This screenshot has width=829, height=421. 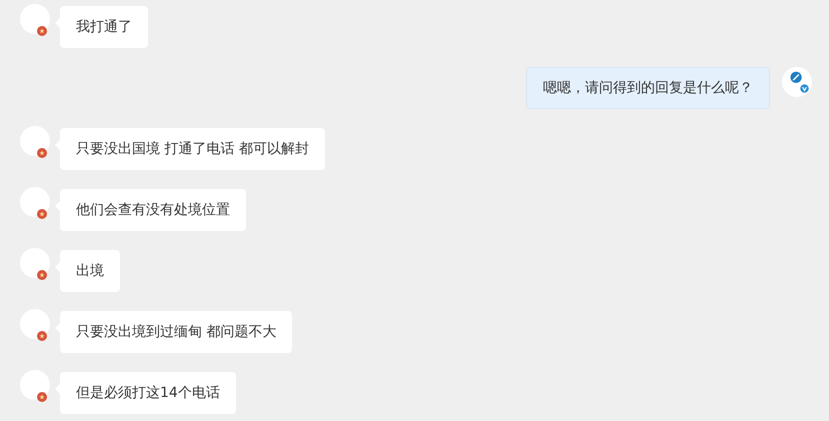 I want to click on message-bubble: 嗯嗯，请问得到的回复是什么呢？, so click(x=648, y=88).